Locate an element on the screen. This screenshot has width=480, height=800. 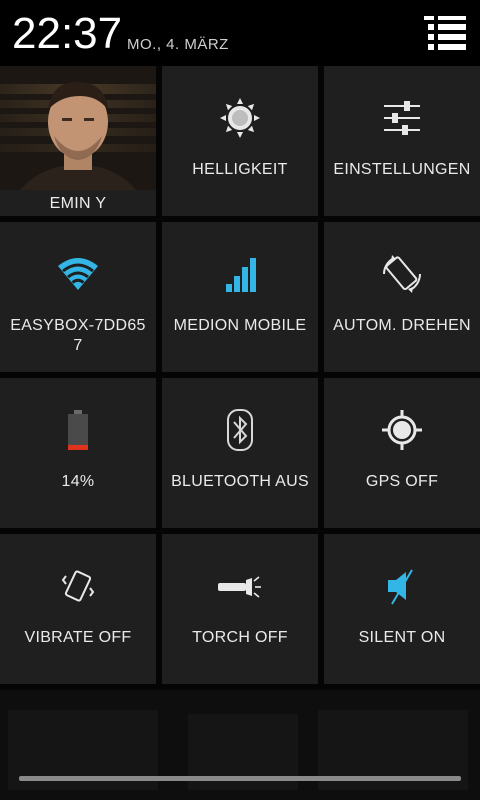
tile-vibrate: VIBRATE OFF is located at coordinates (78, 609).